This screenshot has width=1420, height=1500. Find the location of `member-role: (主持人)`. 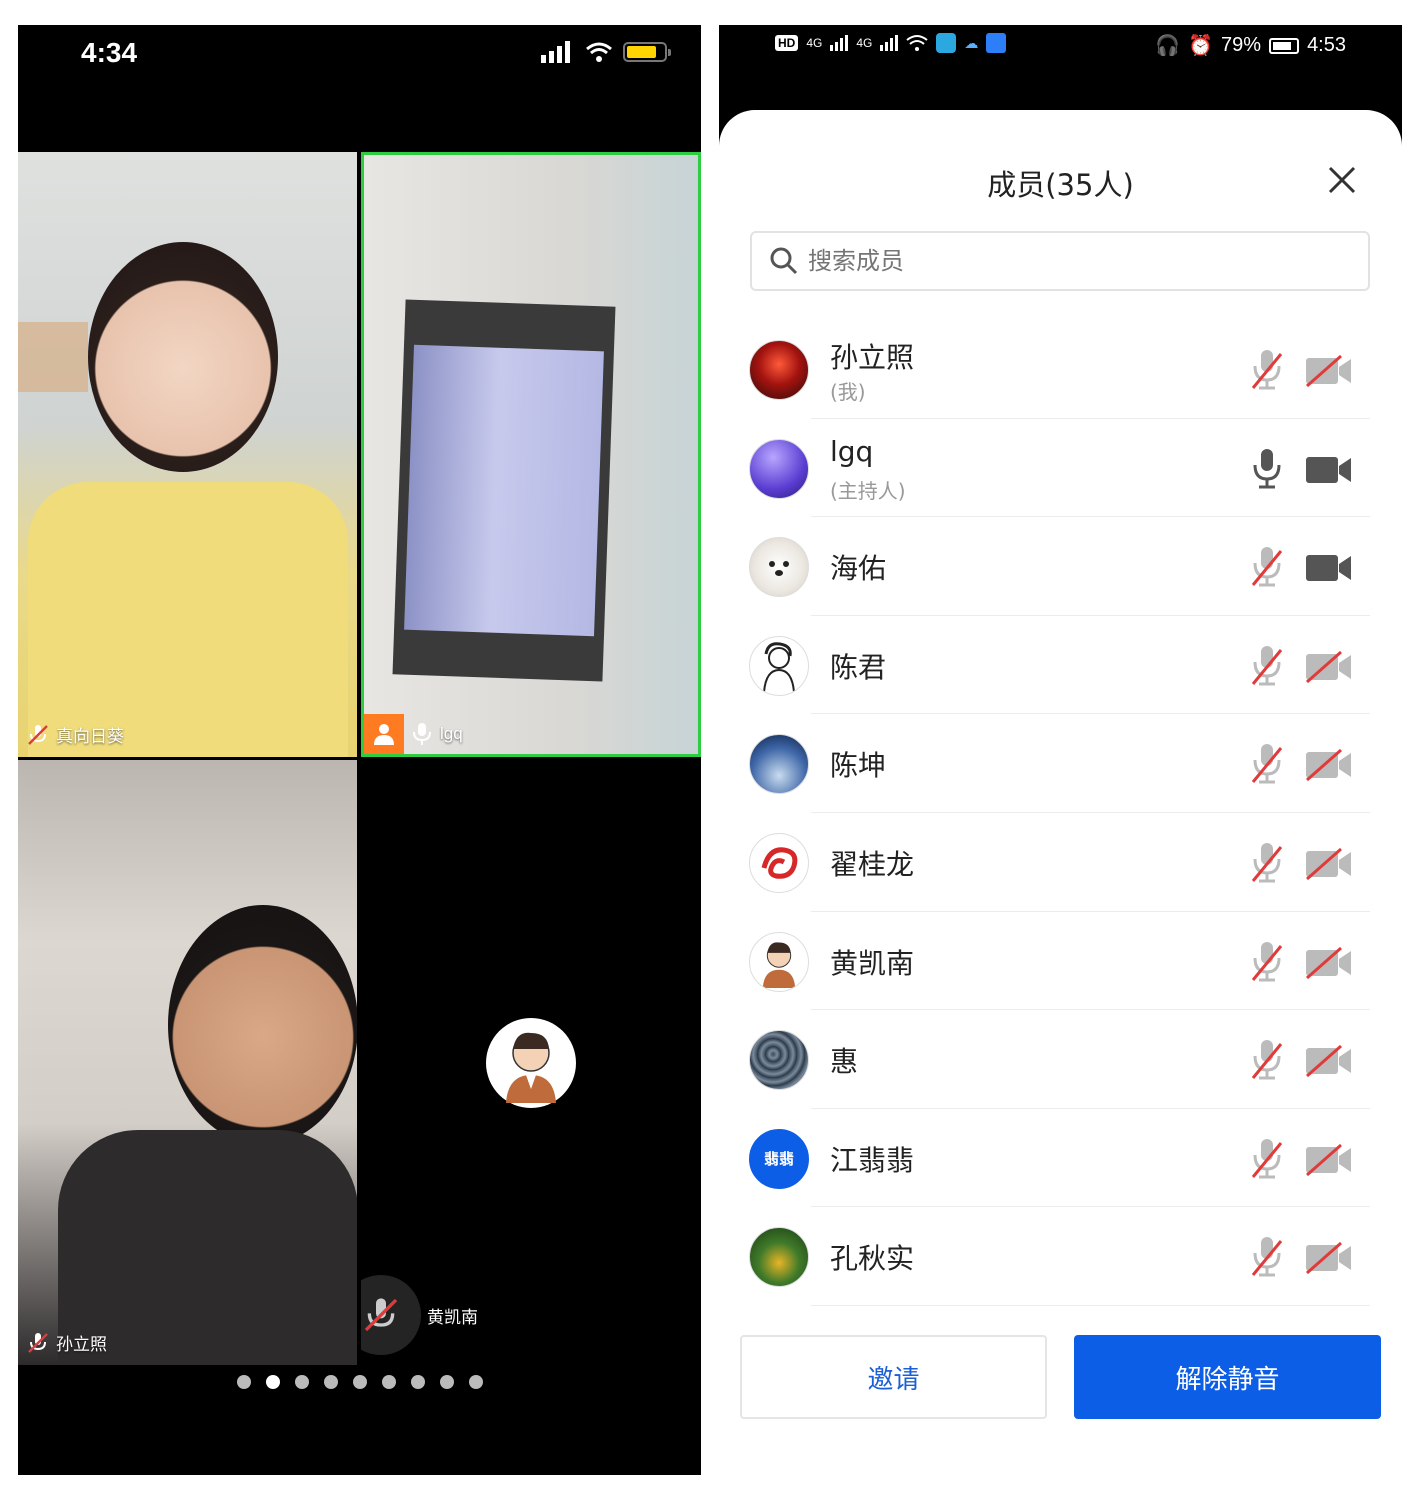

member-role: (主持人) is located at coordinates (868, 490).